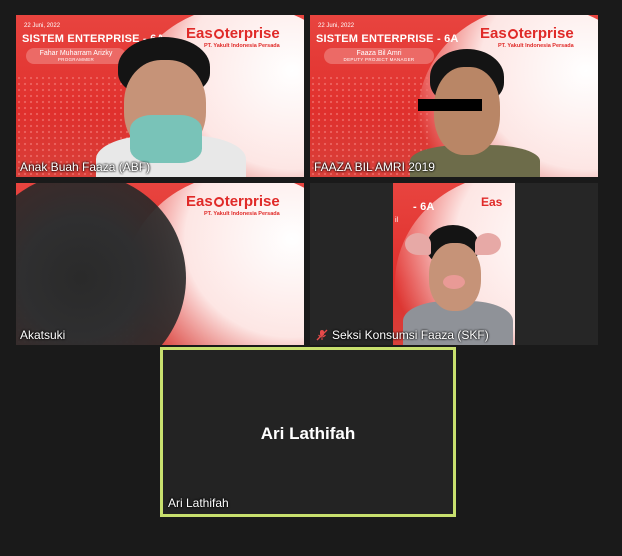 The width and height of the screenshot is (622, 556). I want to click on video-tile-seksi-konsumsi: - 6A il Eas Seksi Konsumsi Faaza (SKF), so click(454, 264).